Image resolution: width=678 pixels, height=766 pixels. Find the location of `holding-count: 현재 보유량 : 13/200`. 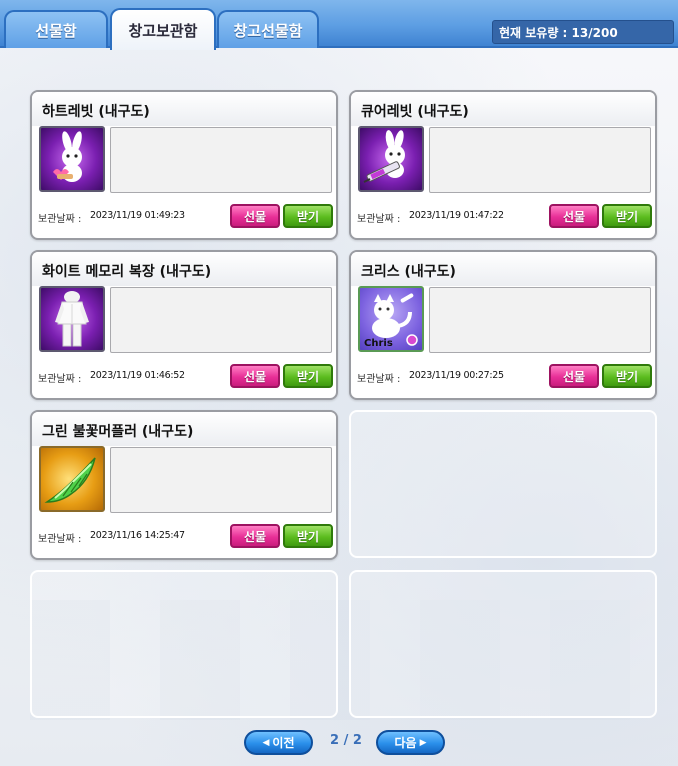

holding-count: 현재 보유량 : 13/200 is located at coordinates (583, 32).